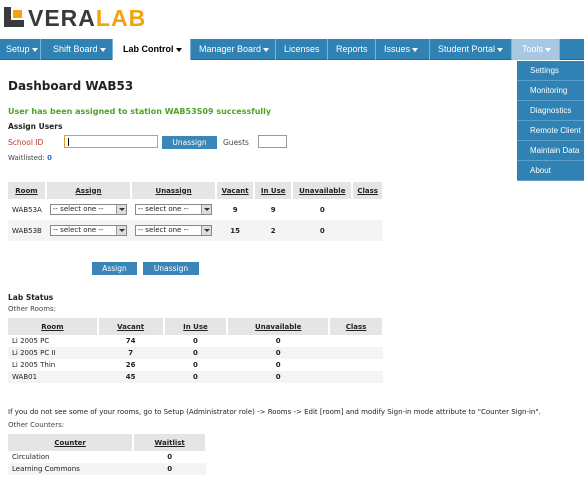  Describe the element at coordinates (170, 442) in the screenshot. I see `col-waitlist: Waitlist` at that location.